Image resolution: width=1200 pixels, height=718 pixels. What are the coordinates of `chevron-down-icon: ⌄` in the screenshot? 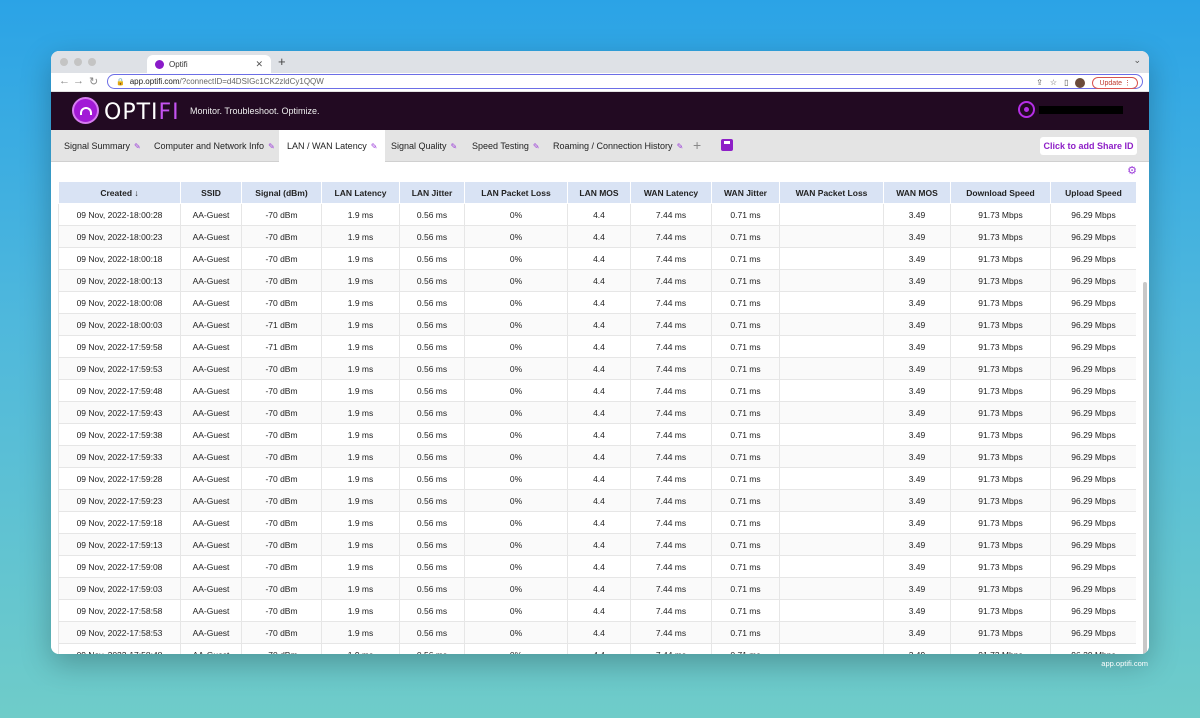 It's located at (1137, 60).